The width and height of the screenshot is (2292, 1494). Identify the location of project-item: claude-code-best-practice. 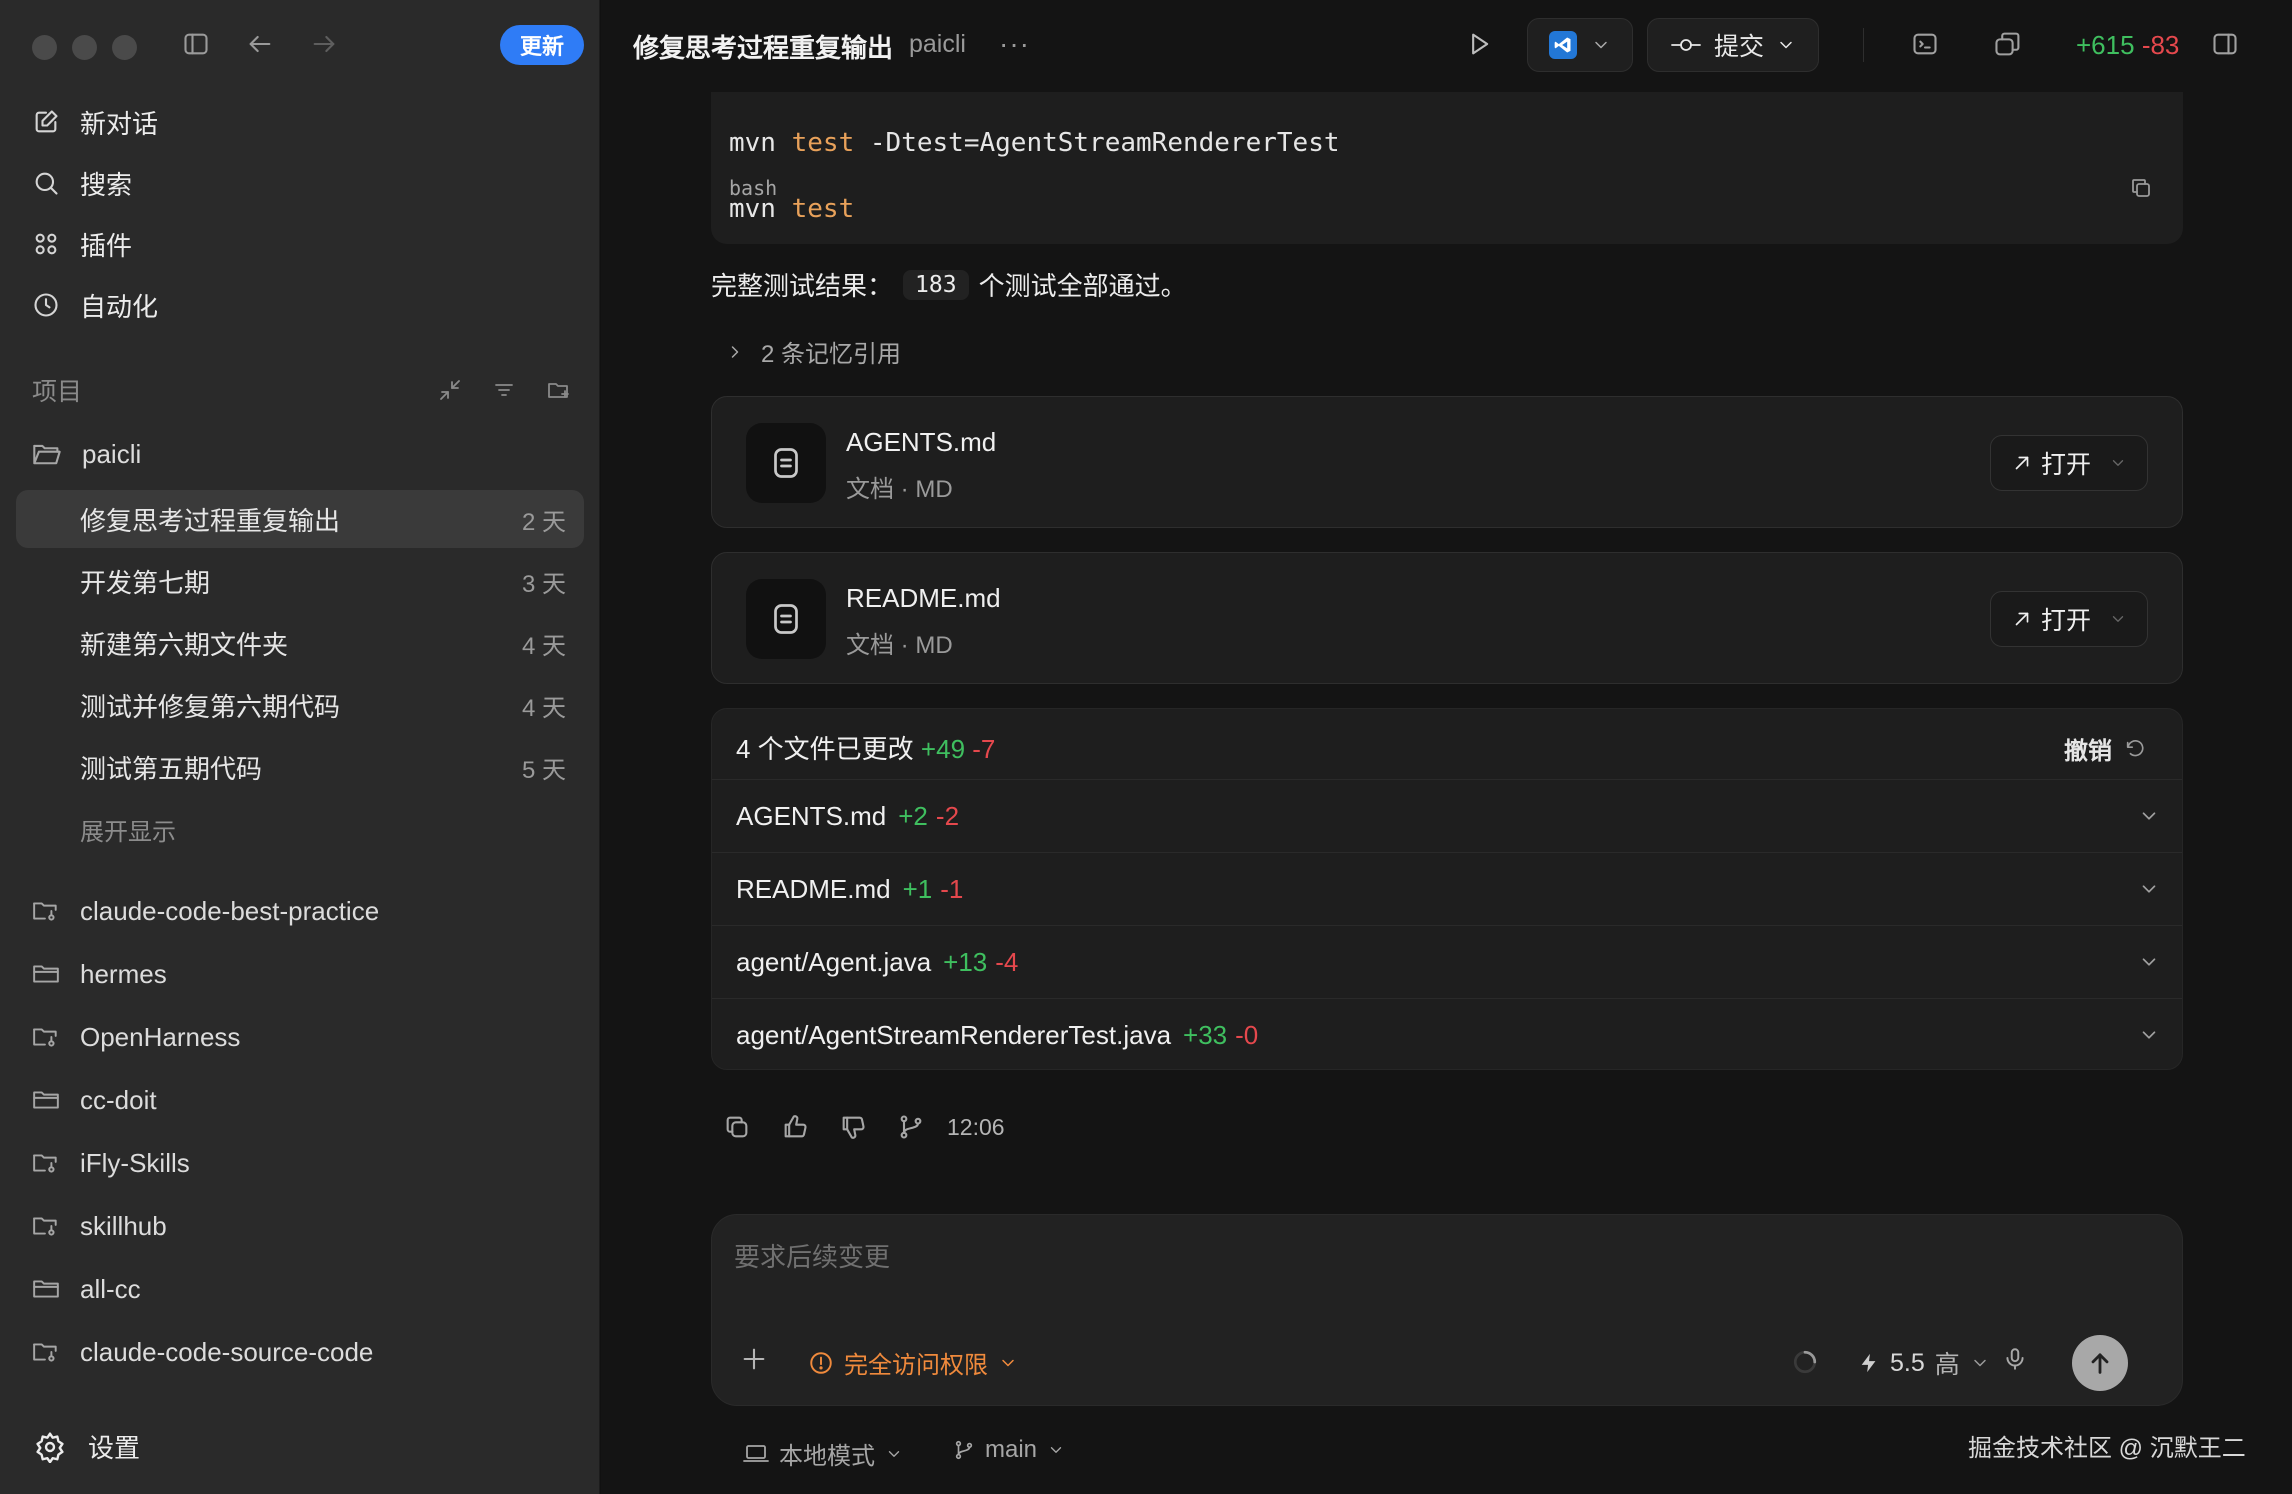
(205, 911).